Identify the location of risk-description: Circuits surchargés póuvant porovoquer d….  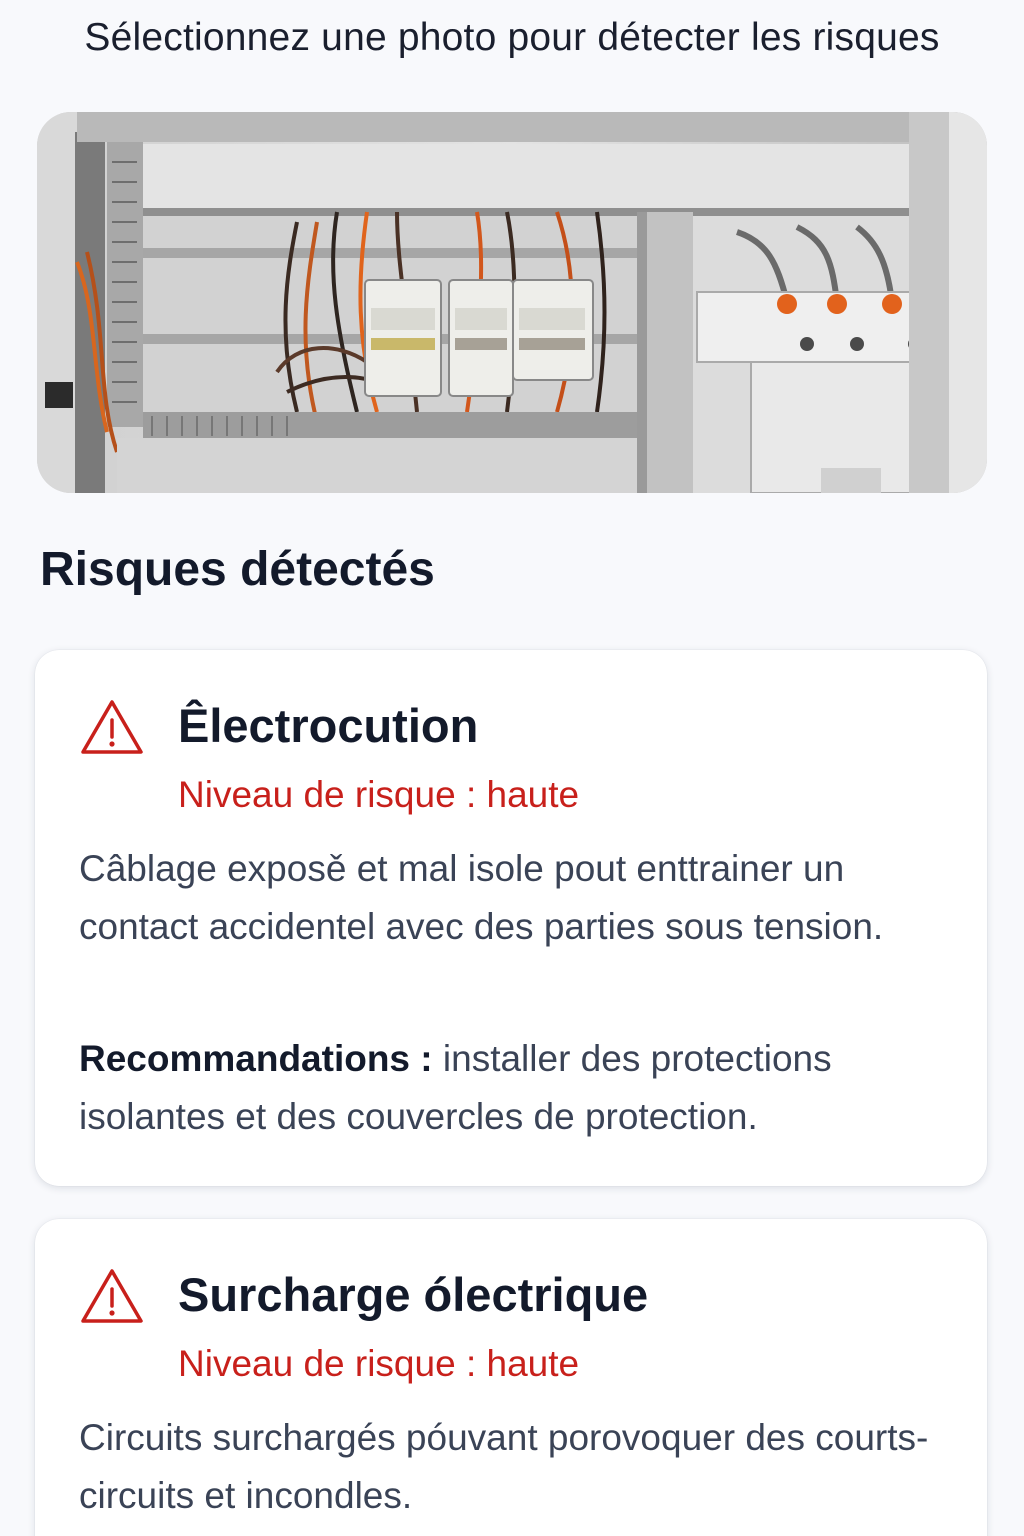
(504, 1466).